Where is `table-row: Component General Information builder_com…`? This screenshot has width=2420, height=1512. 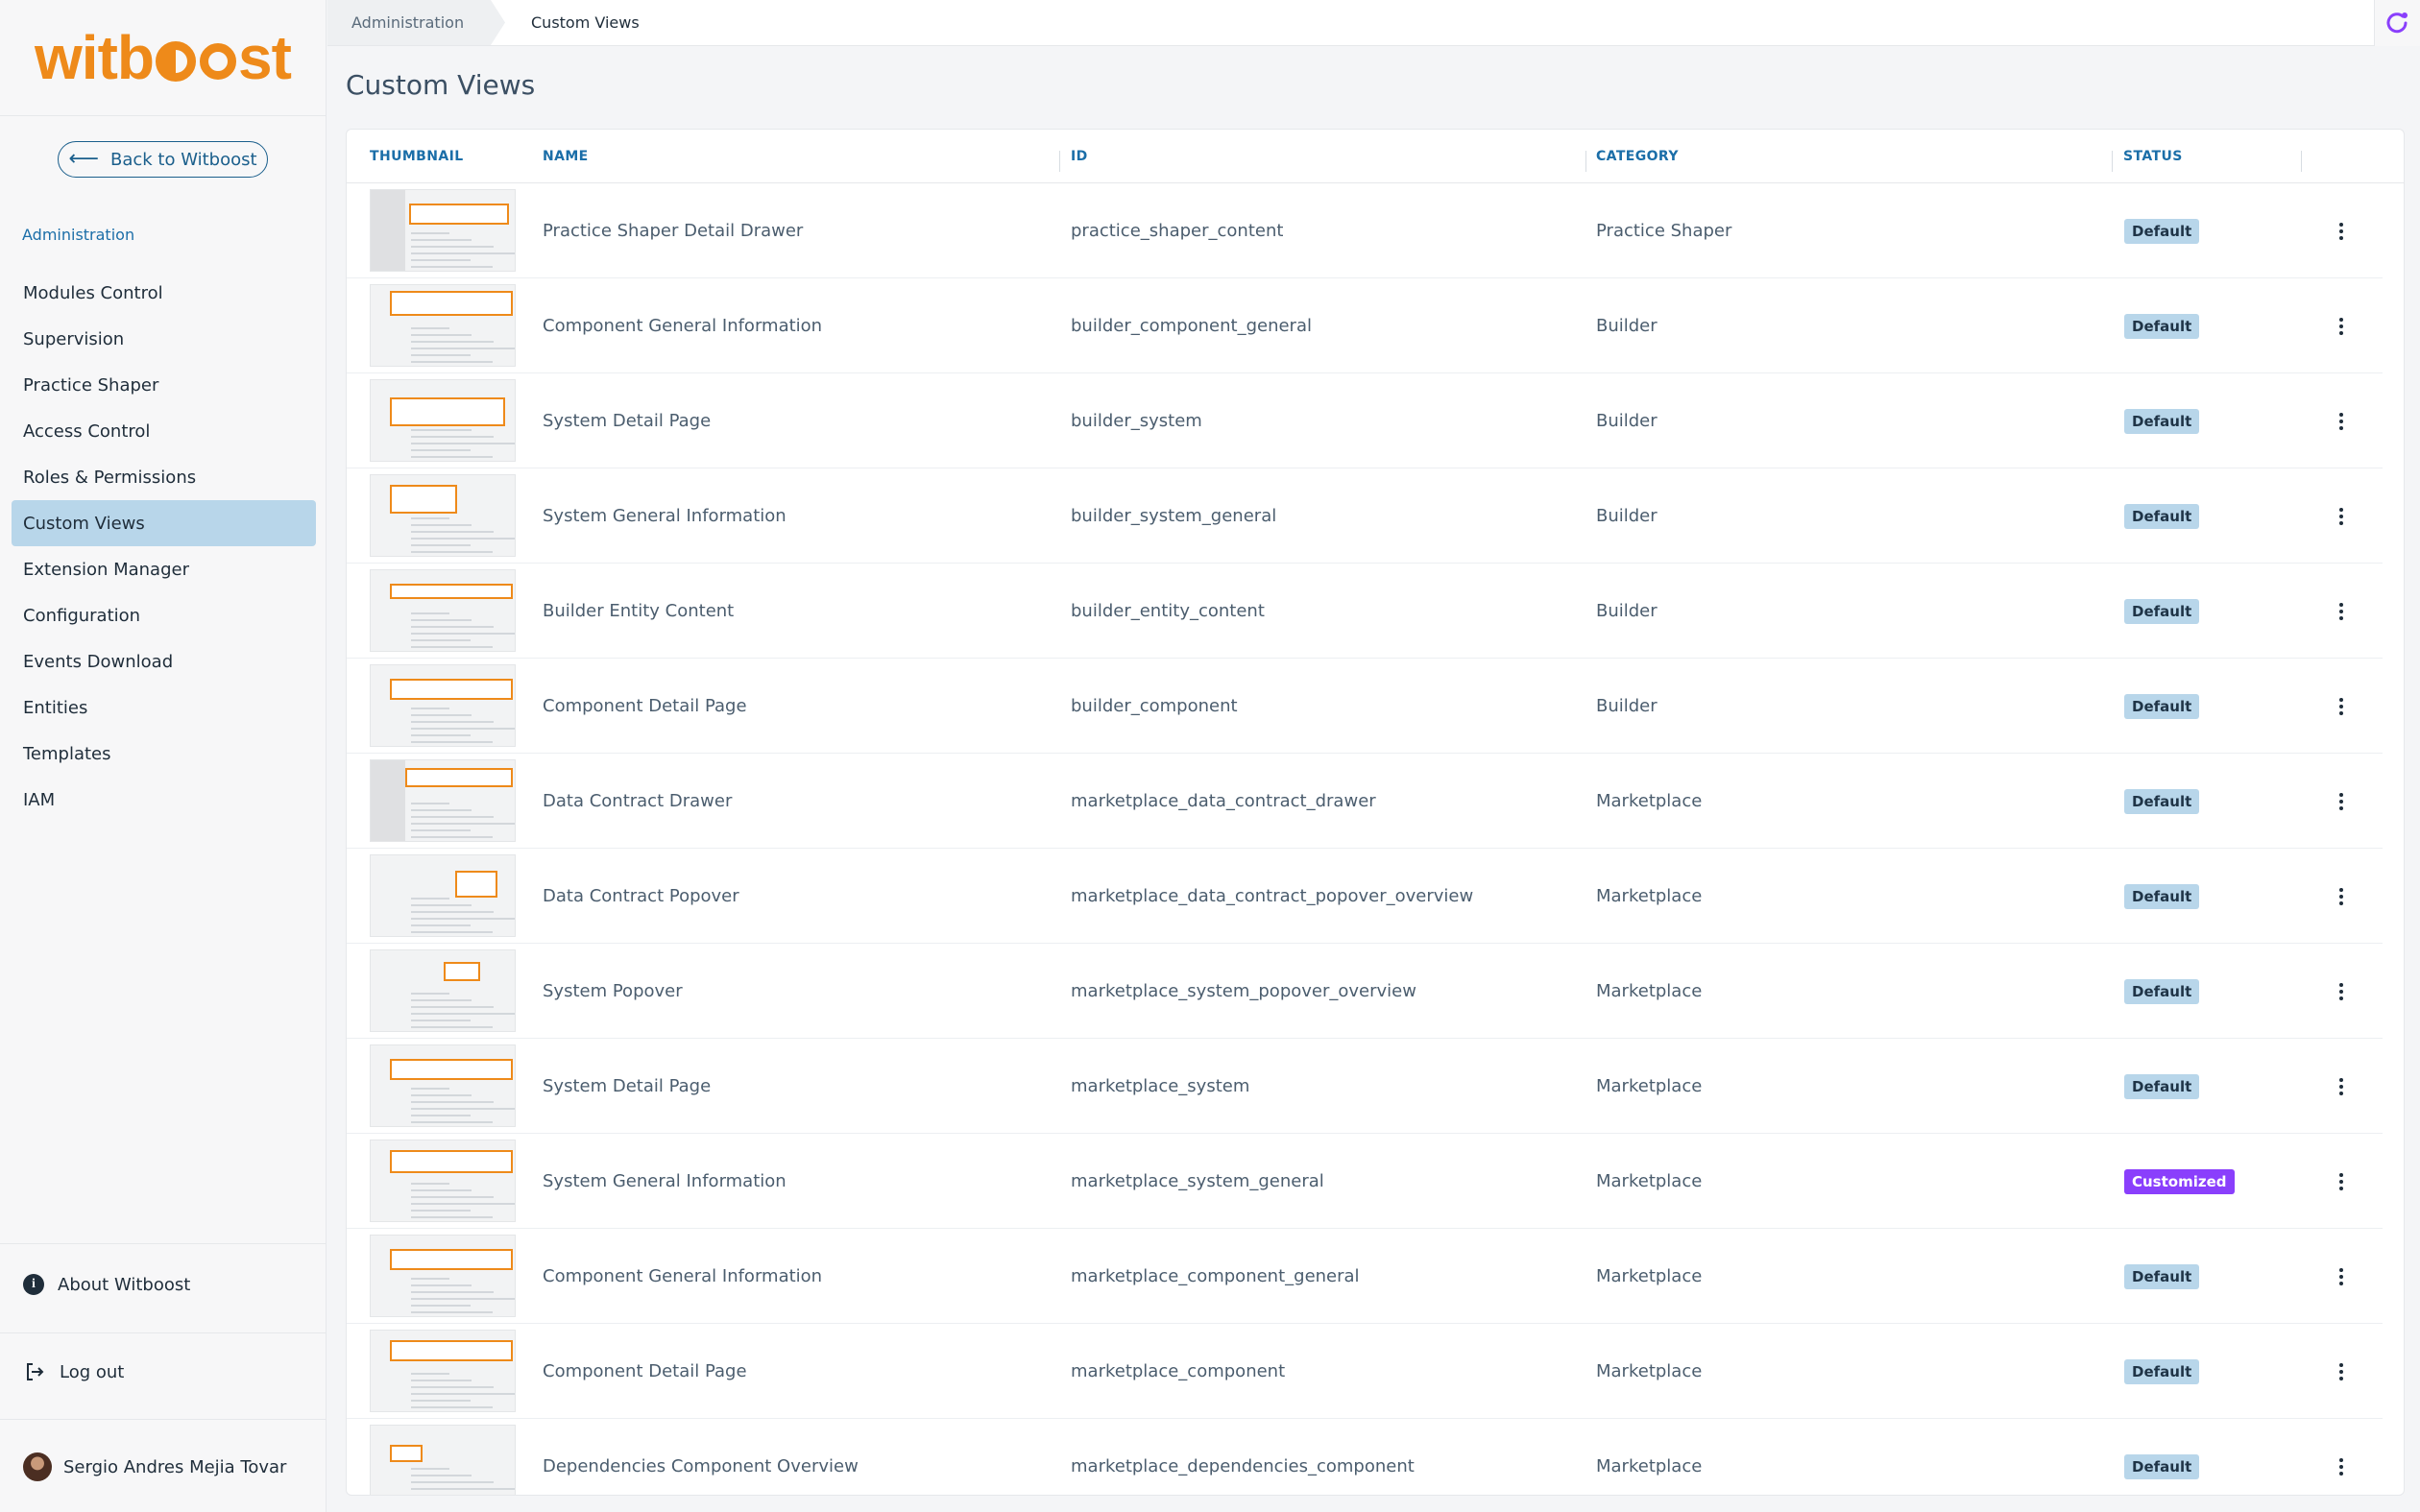
table-row: Component General Information builder_com… is located at coordinates (1365, 325).